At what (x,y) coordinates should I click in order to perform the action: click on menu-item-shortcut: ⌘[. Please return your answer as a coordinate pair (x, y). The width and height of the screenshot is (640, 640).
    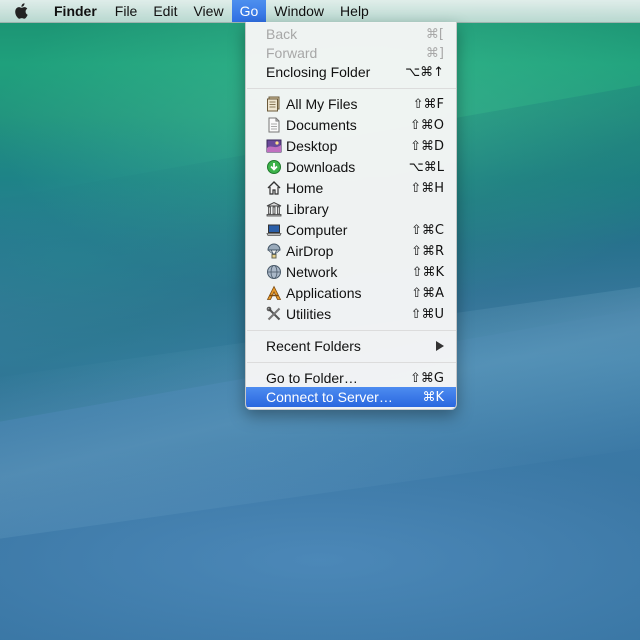
    Looking at the image, I should click on (434, 34).